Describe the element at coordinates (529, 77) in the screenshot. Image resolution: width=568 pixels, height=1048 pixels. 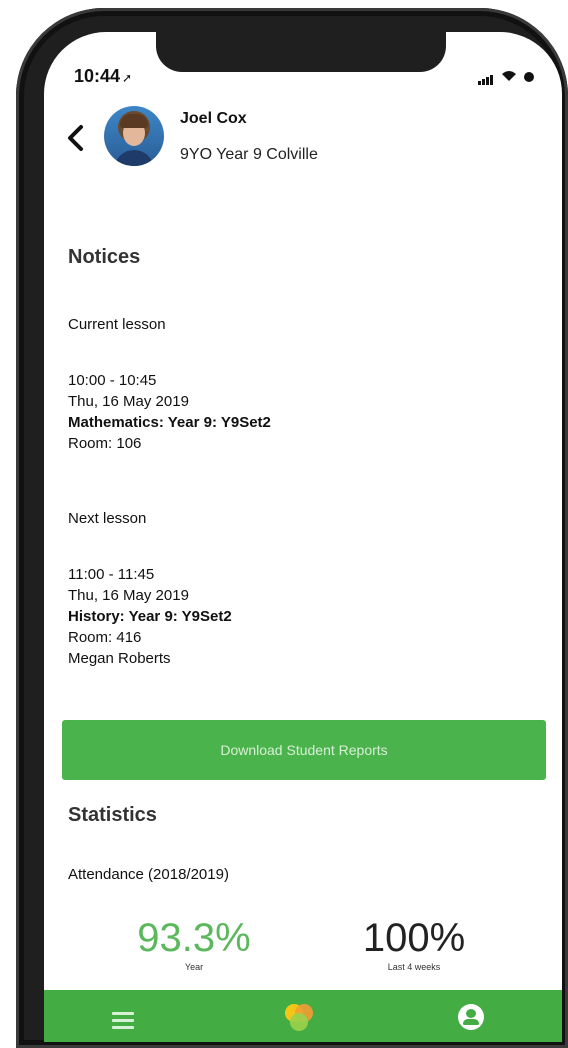
I see `battery-icon` at that location.